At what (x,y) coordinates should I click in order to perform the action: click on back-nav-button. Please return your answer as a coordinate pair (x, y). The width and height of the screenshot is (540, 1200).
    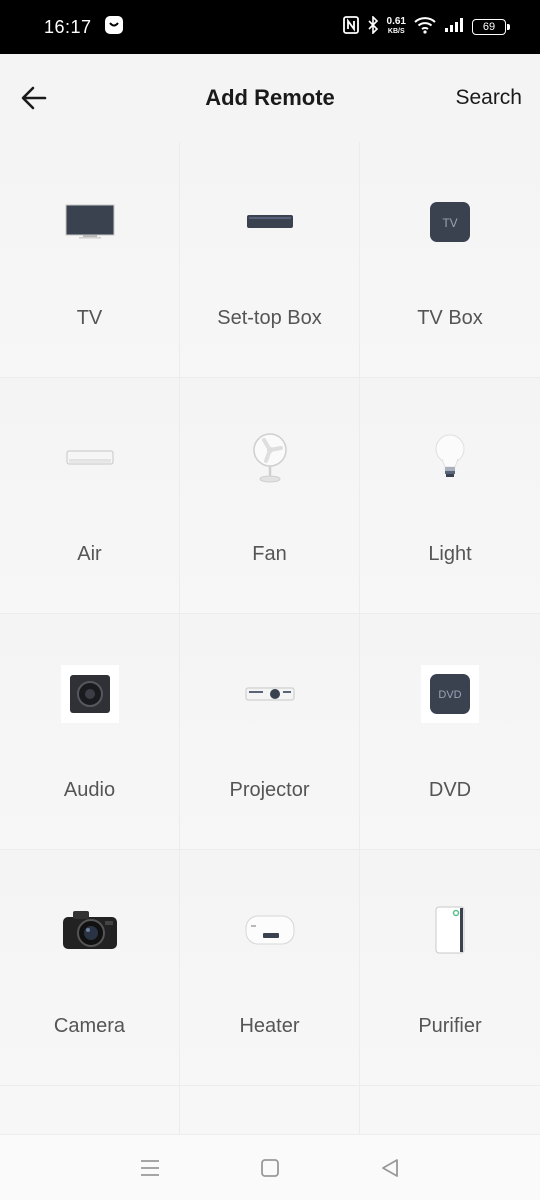
    Looking at the image, I should click on (390, 1168).